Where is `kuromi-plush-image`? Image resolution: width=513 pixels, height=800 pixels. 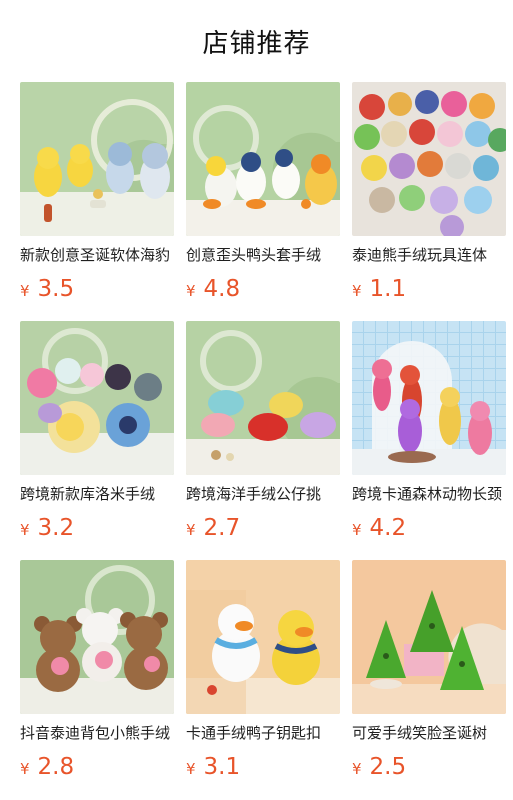 kuromi-plush-image is located at coordinates (97, 398).